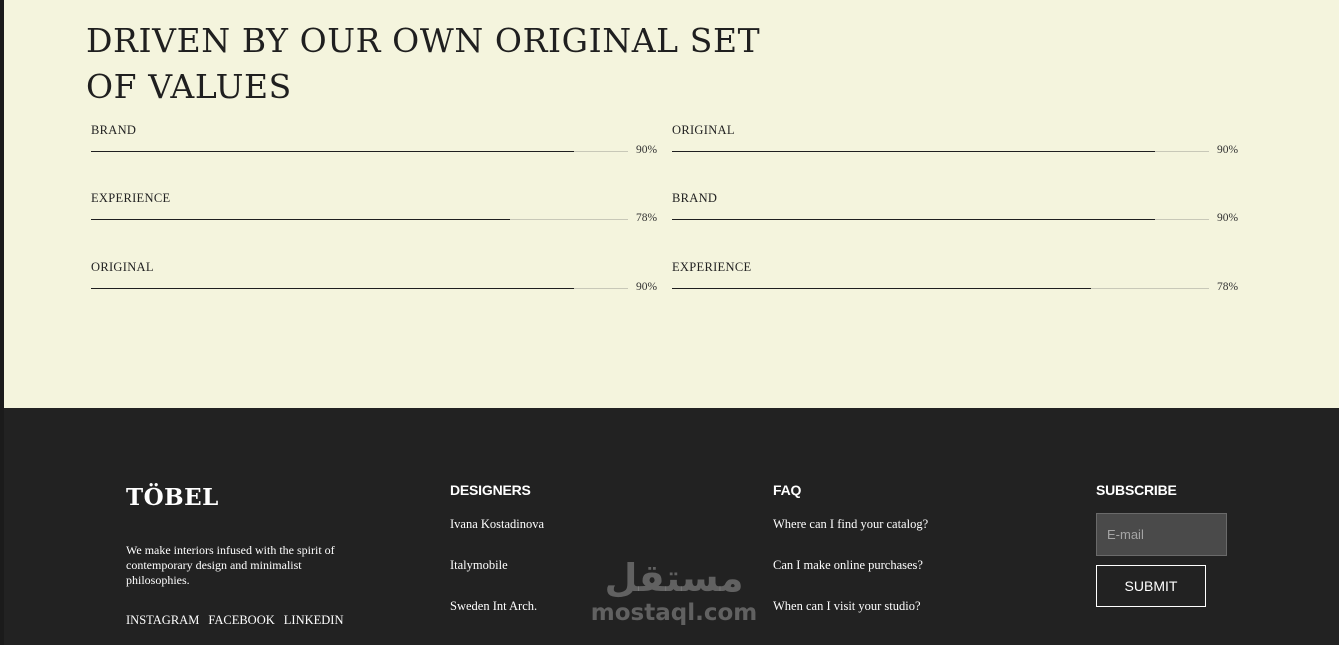  I want to click on watermark-arabic-text: مستقل, so click(674, 578).